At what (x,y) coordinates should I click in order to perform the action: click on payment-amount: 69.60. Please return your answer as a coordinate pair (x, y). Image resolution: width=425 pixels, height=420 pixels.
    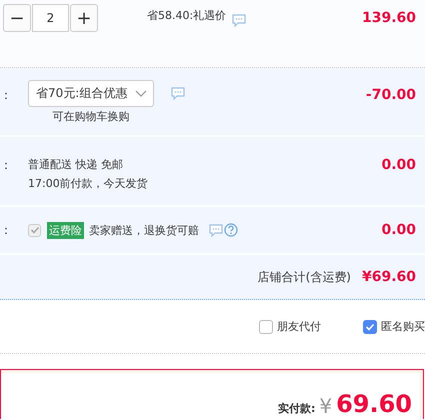
    Looking at the image, I should click on (374, 404).